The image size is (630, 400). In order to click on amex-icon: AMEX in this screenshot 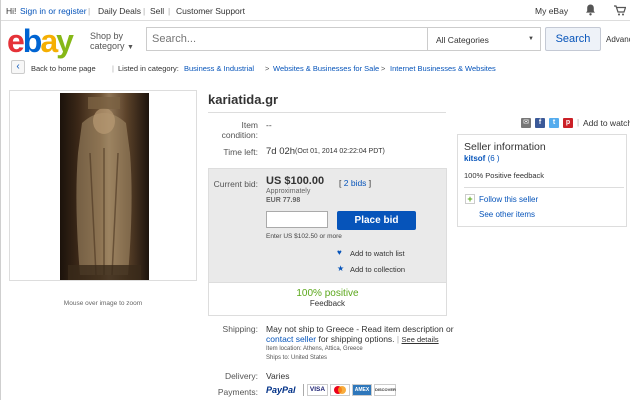, I will do `click(362, 390)`.